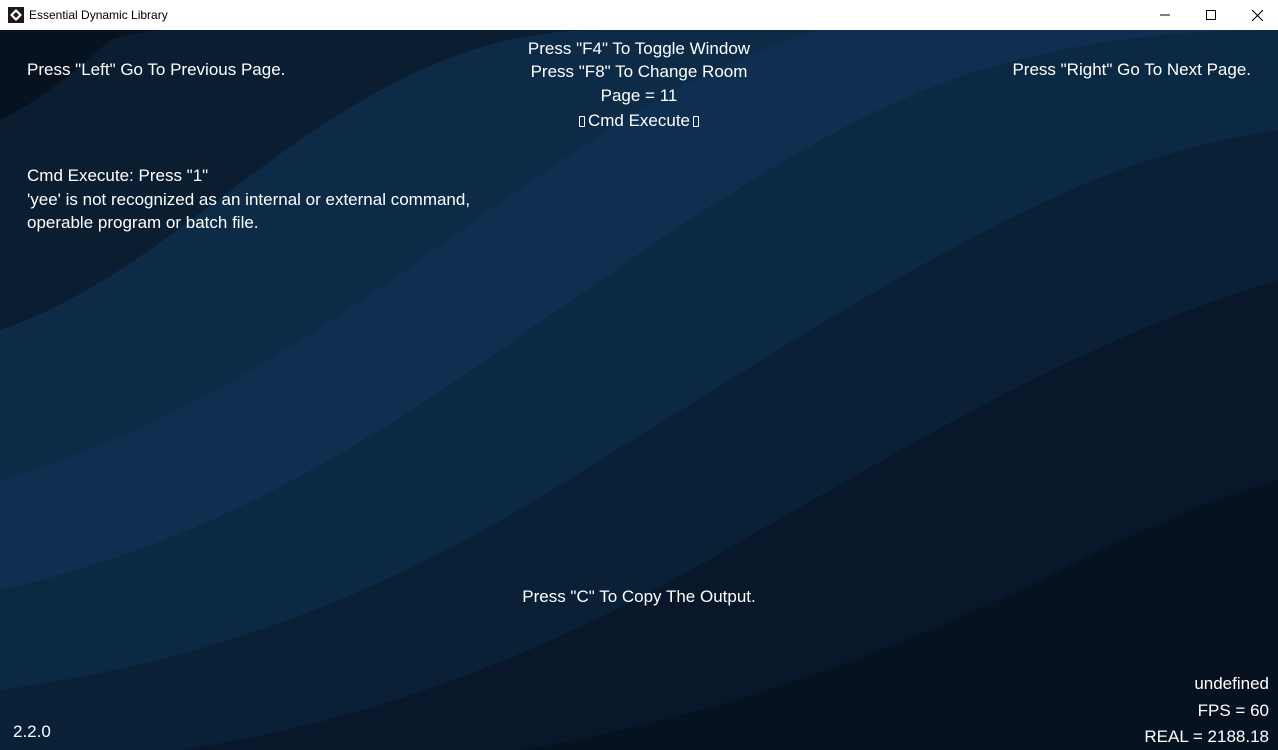 The width and height of the screenshot is (1278, 750). I want to click on copy-output-hint: Press "C" To Copy The Output., so click(639, 596).